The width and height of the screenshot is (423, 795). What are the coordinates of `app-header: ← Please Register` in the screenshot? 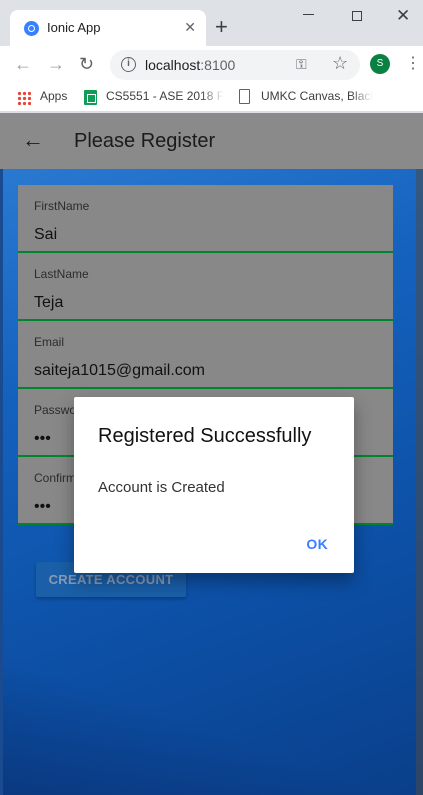 It's located at (211, 141).